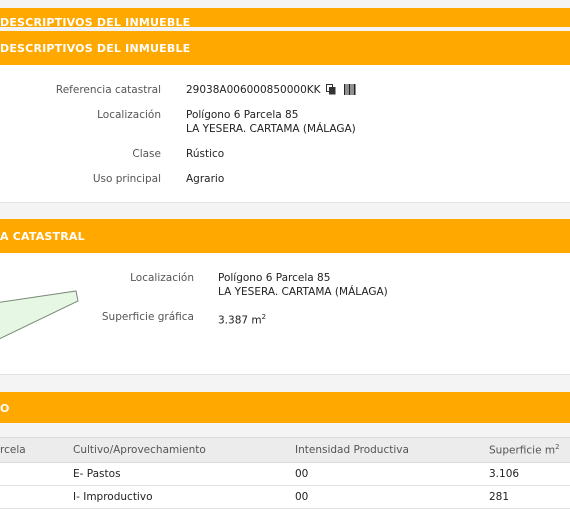  I want to click on superficie-grafica-text: 3.387 m, so click(240, 320).